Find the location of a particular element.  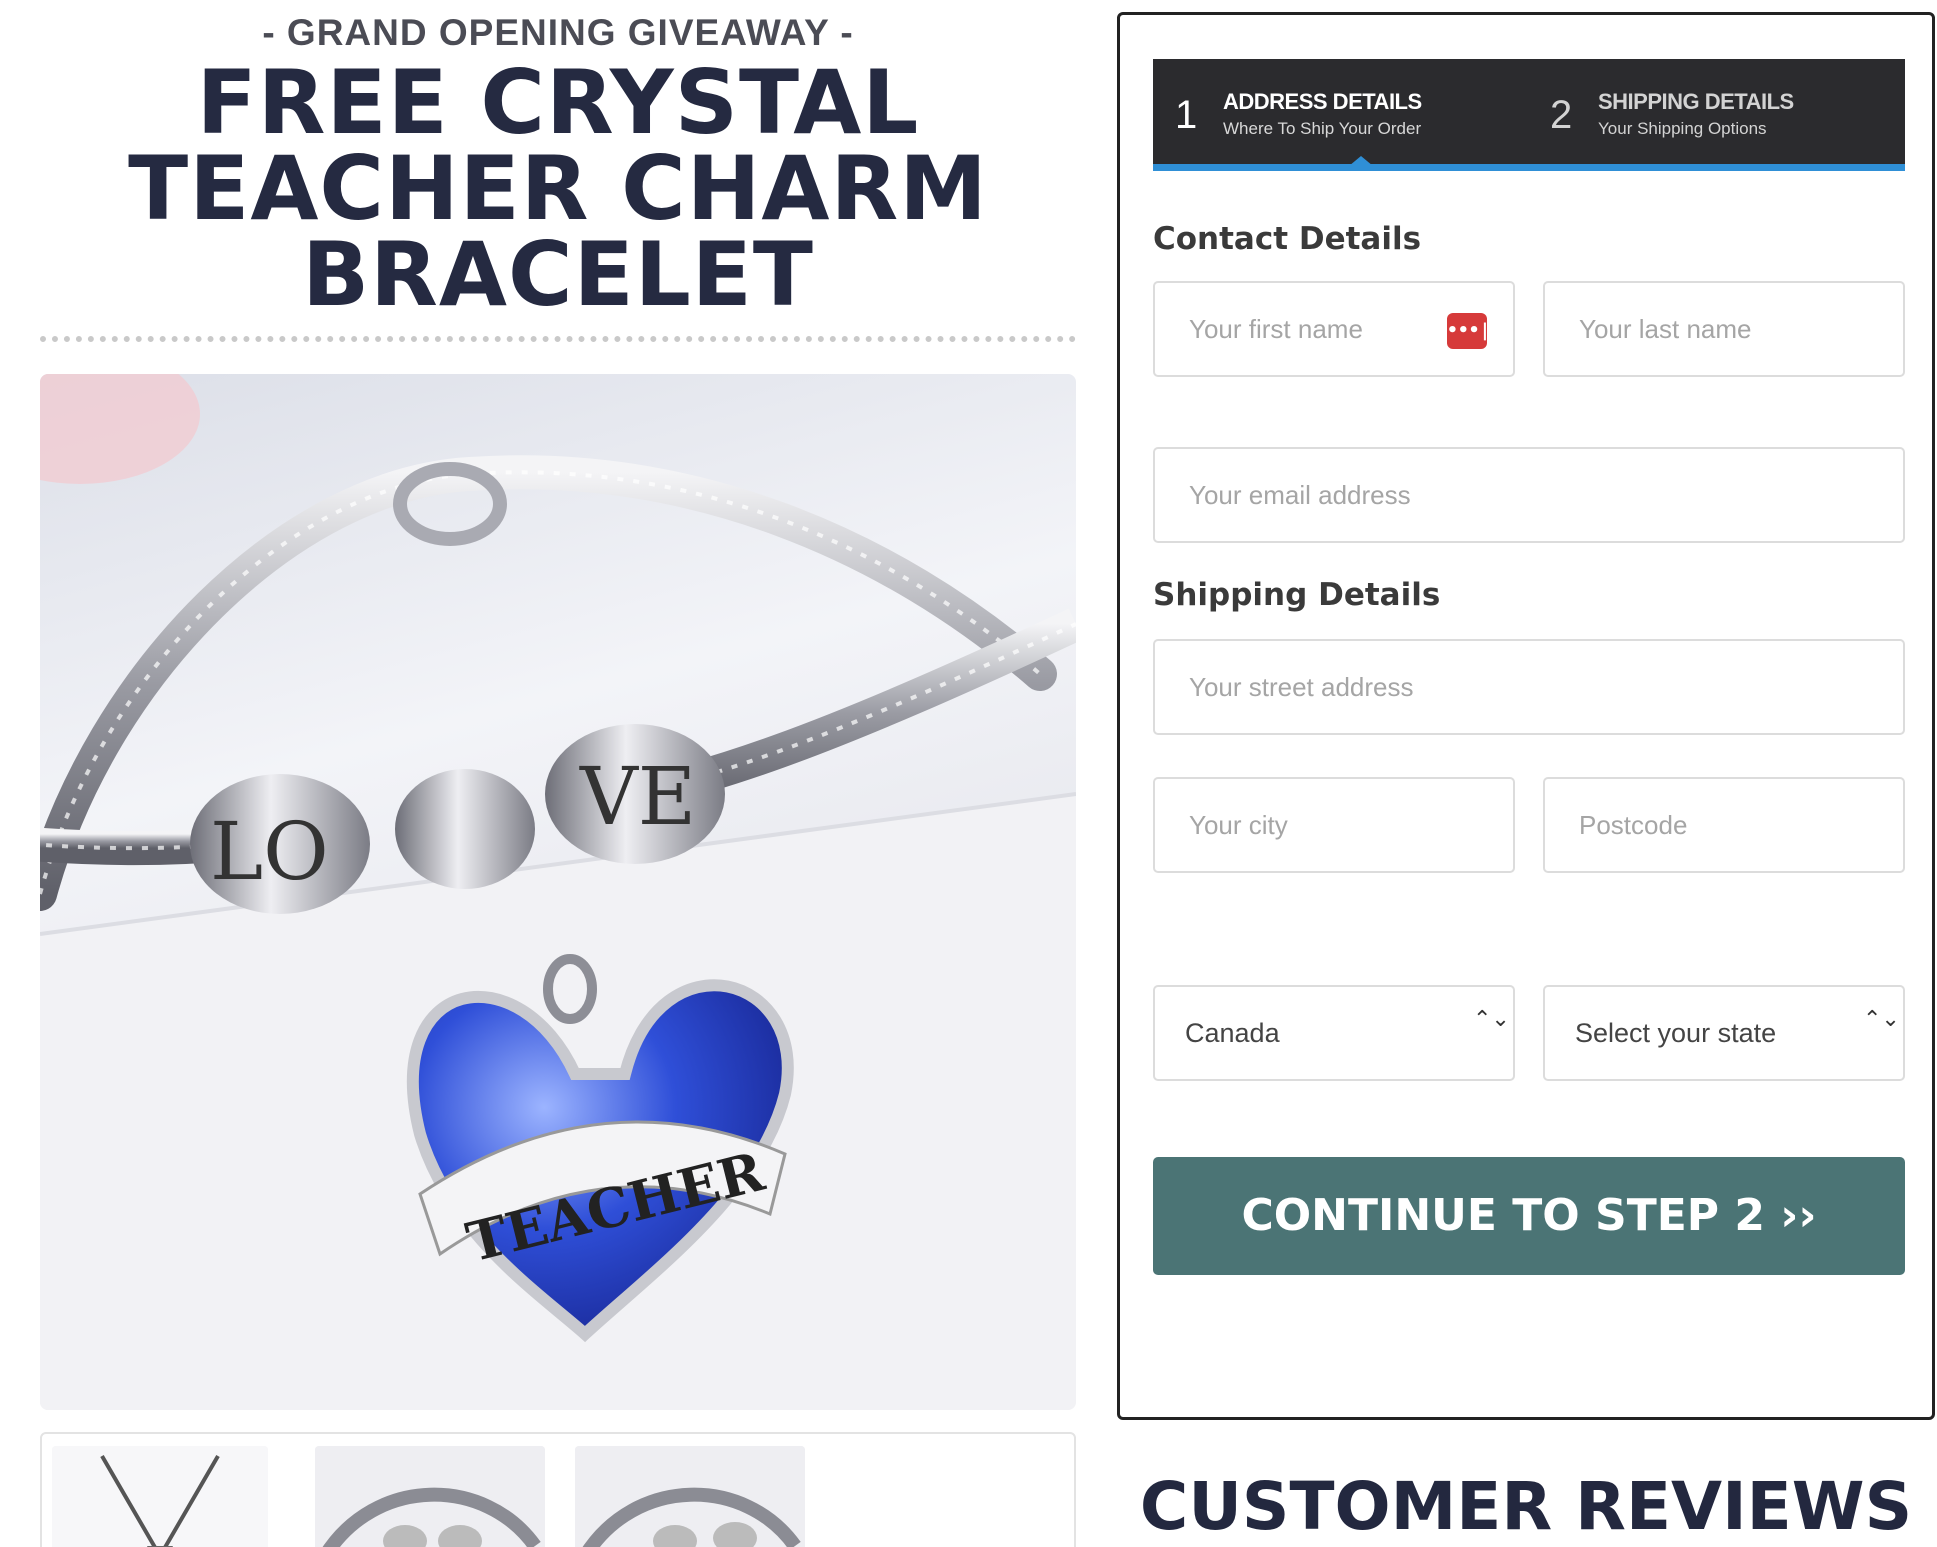

country-select: Canada ⌃⌄ is located at coordinates (1334, 1033).